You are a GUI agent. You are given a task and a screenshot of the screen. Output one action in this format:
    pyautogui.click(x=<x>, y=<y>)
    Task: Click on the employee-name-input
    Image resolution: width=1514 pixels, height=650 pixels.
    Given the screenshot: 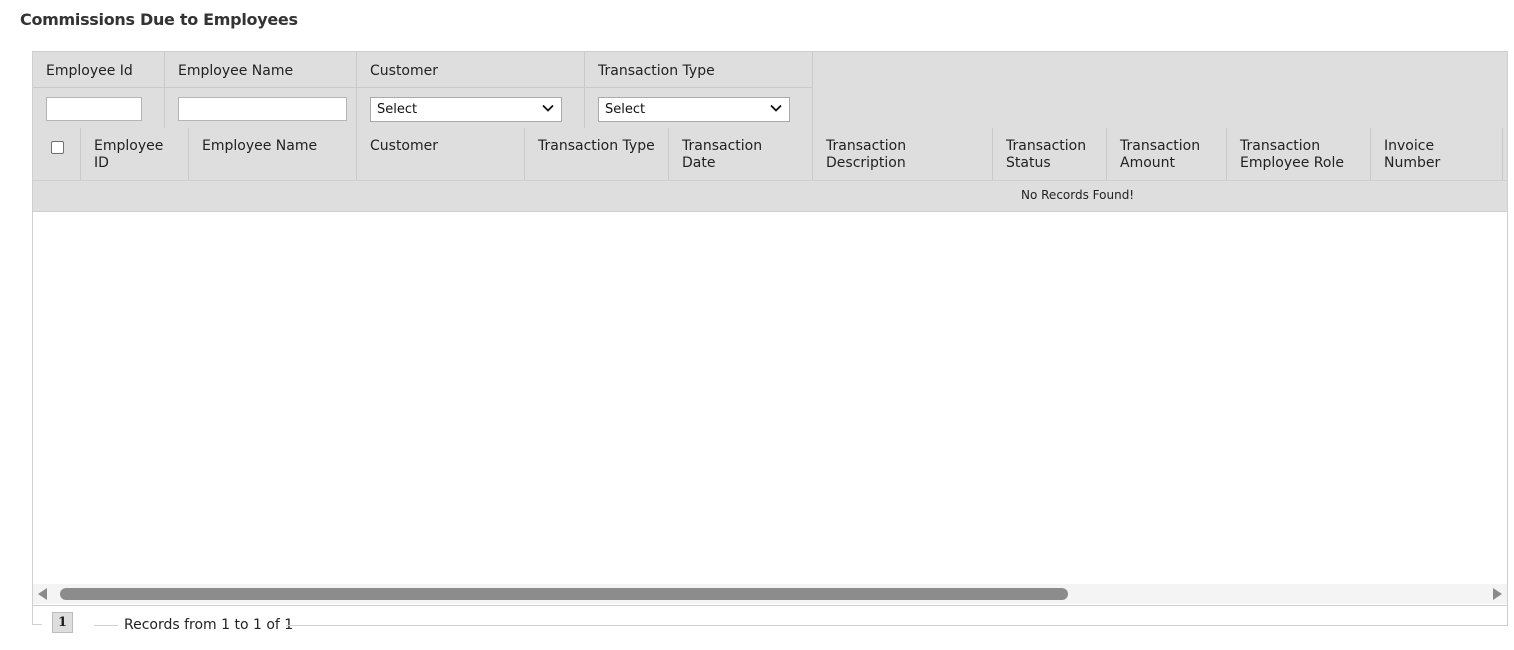 What is the action you would take?
    pyautogui.click(x=262, y=109)
    